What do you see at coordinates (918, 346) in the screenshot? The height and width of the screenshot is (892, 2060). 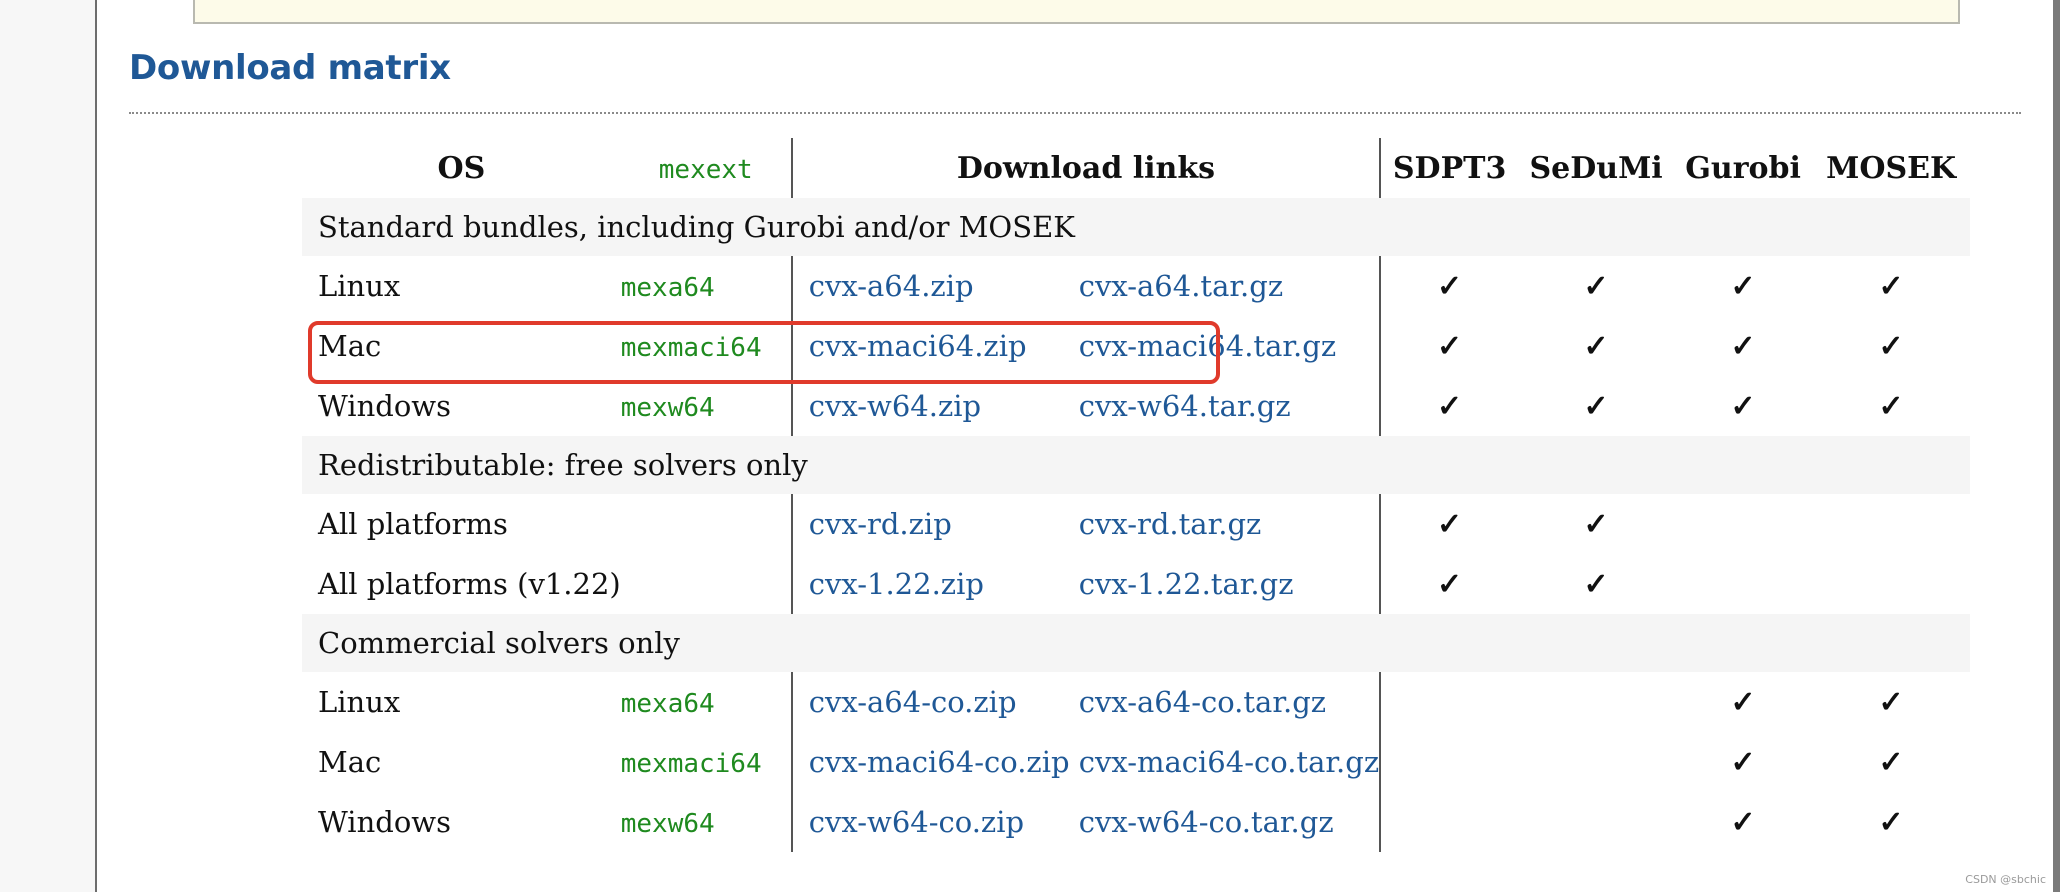 I see `zip-download-link: cvx-maci64.zip` at bounding box center [918, 346].